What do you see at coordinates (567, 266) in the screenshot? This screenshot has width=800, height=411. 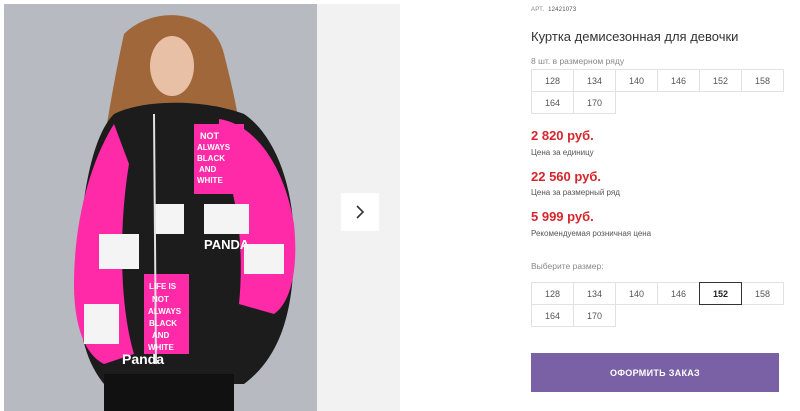 I see `choose-size-label: Выберите размер:` at bounding box center [567, 266].